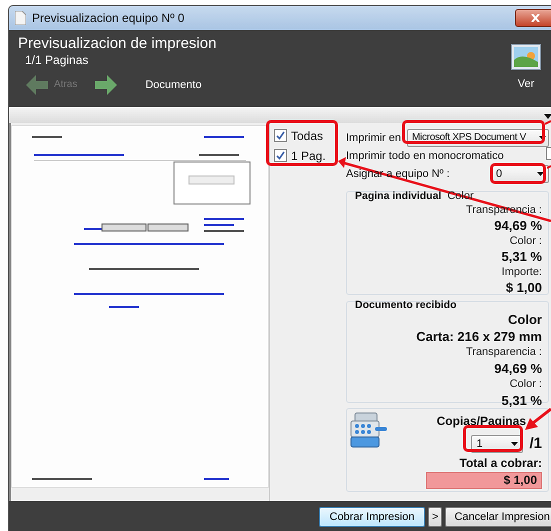  Describe the element at coordinates (501, 463) in the screenshot. I see `total-label: Total a cobrar:` at that location.